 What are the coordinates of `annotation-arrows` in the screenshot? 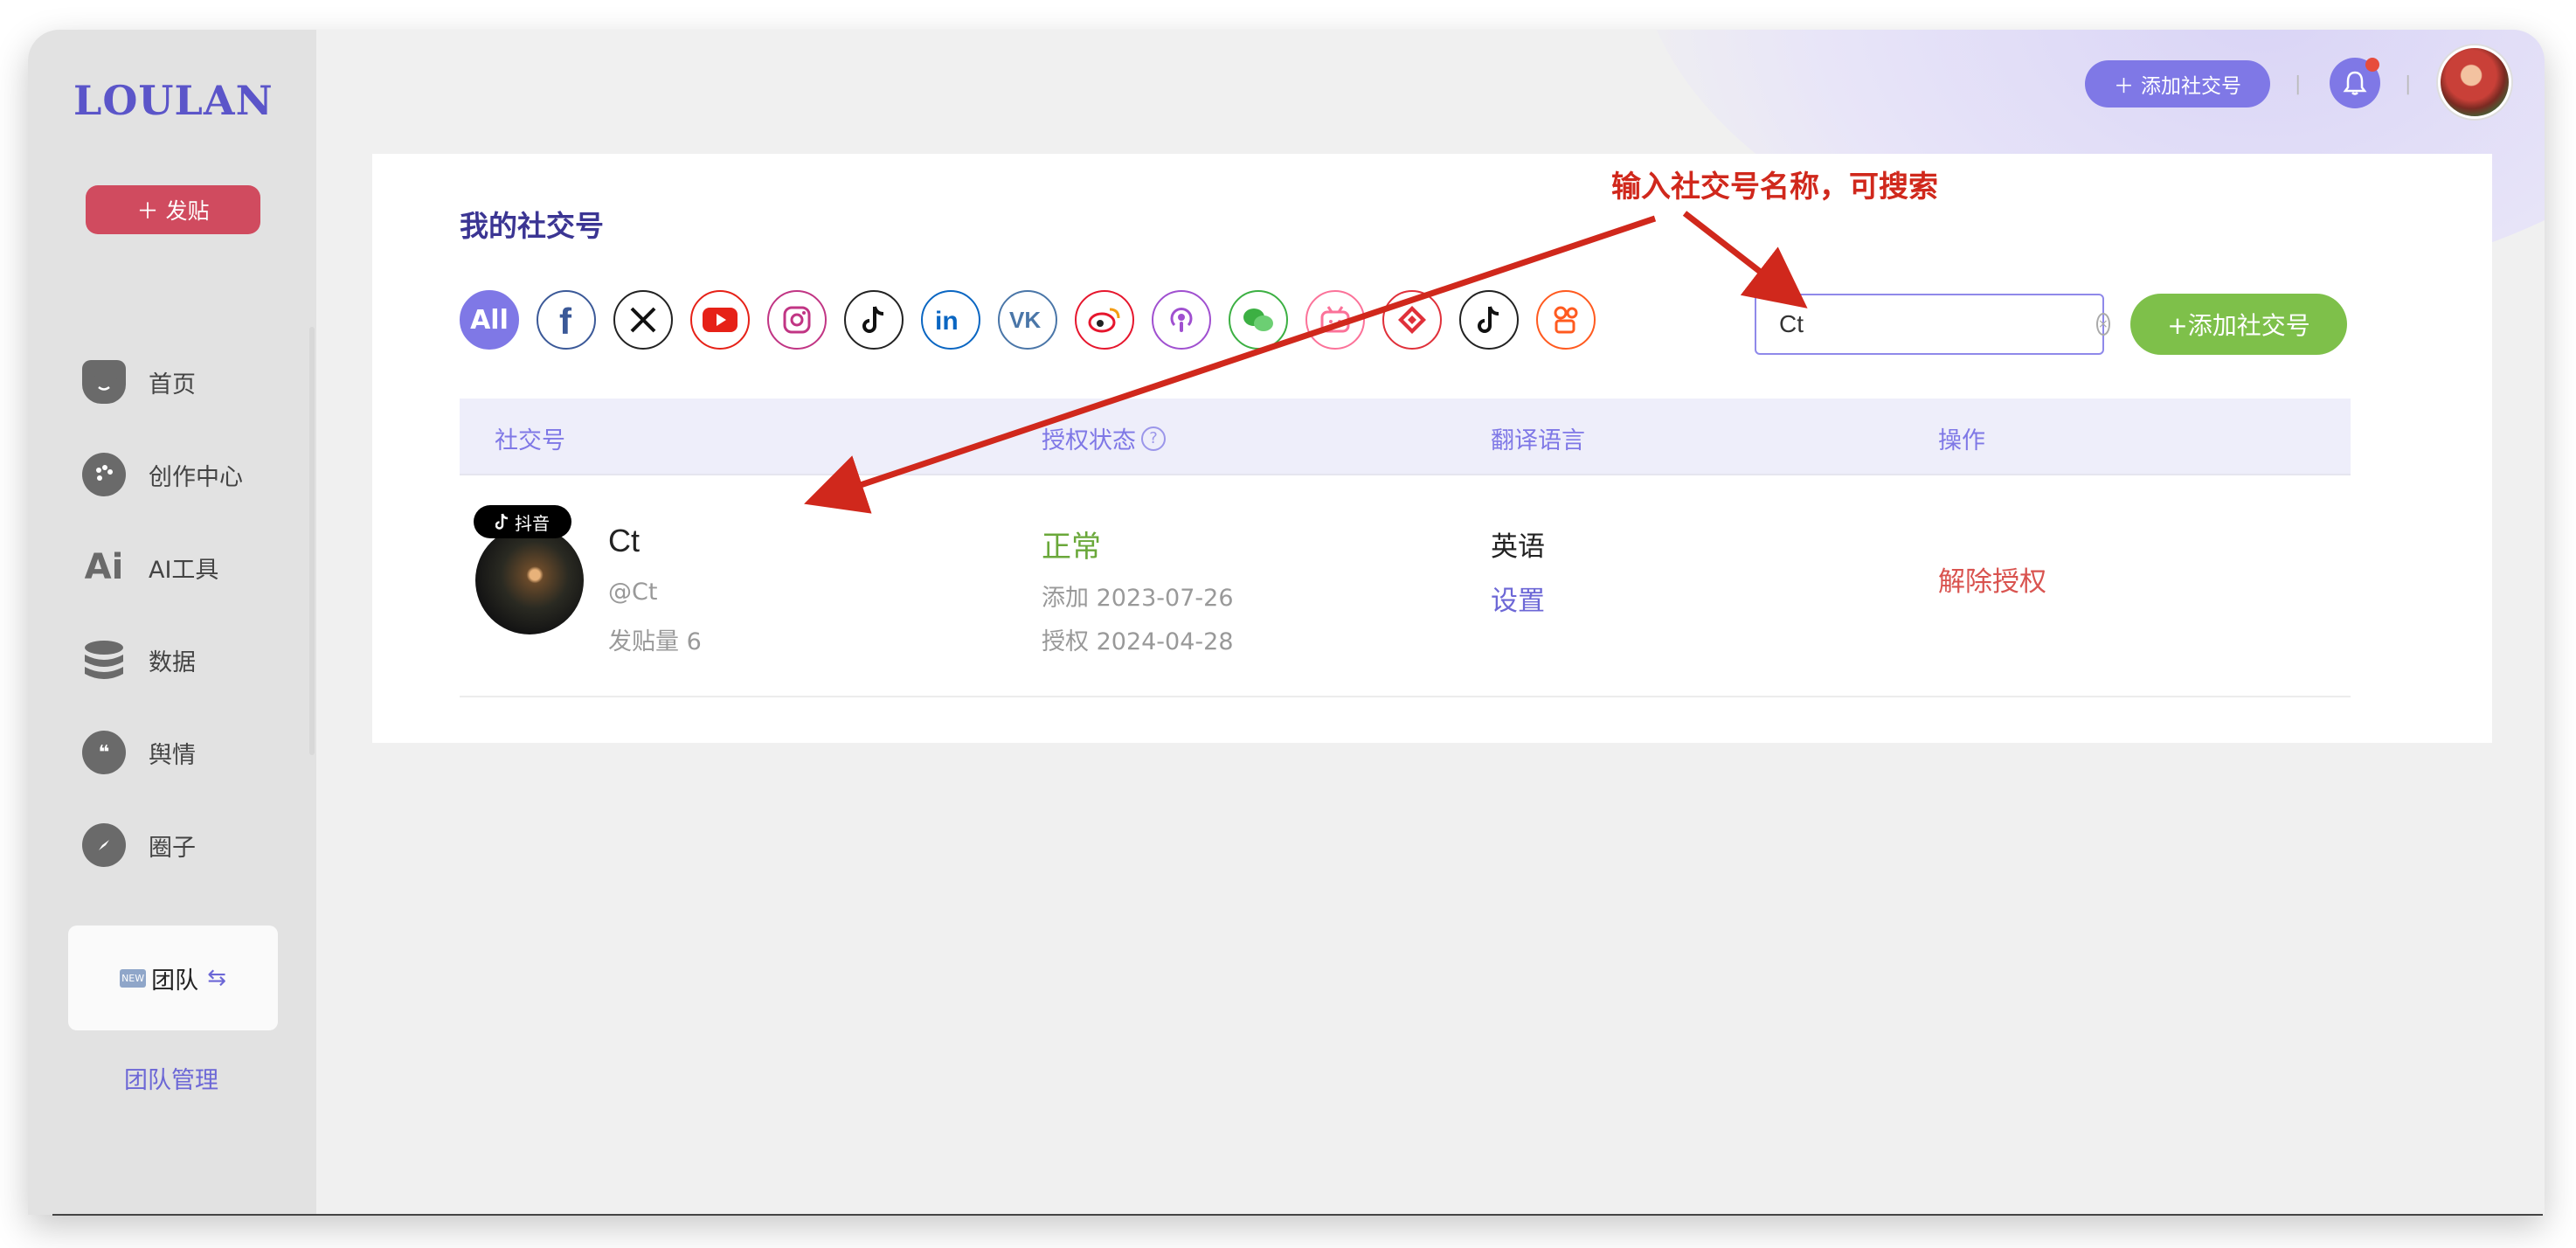 It's located at (1306, 362).